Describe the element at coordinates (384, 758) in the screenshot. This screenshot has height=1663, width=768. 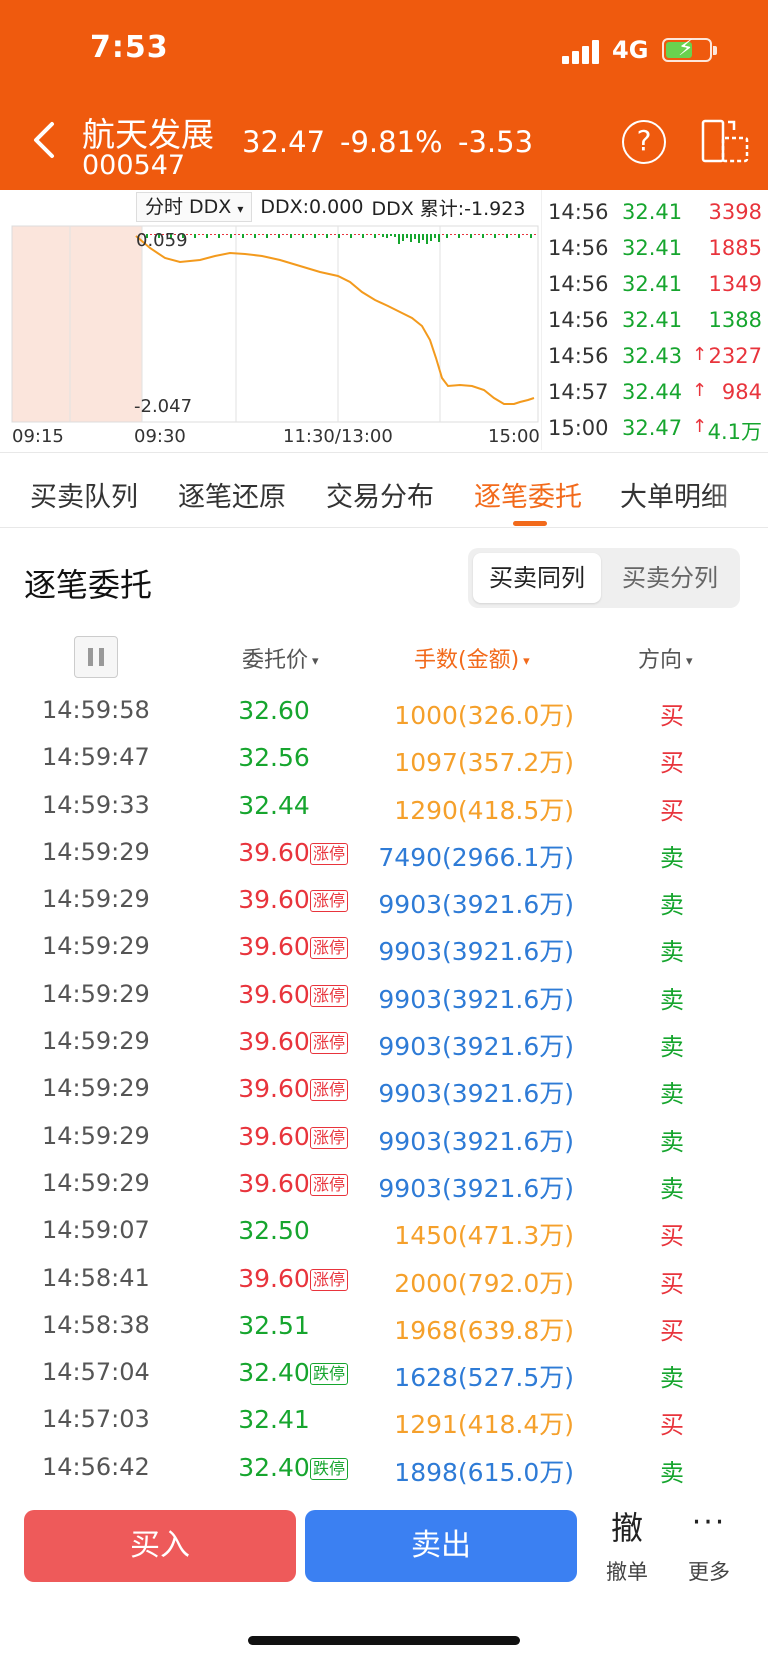
I see `order-row: 14:59:47 32.56 1097(357.2万) 买` at that location.